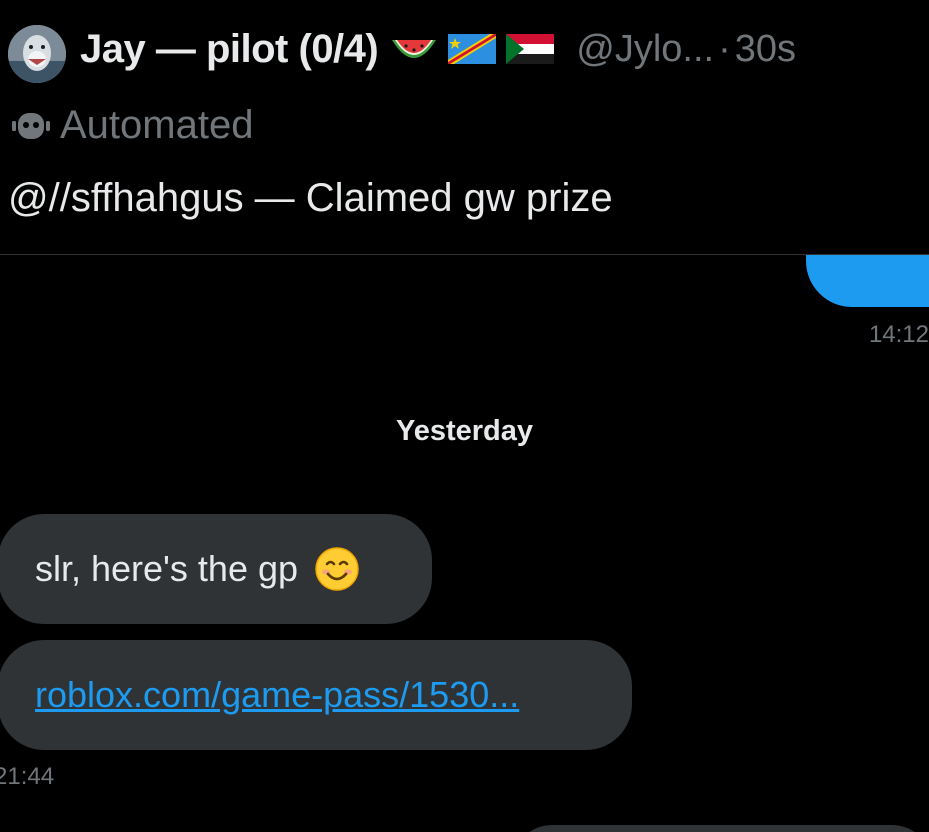 This screenshot has width=929, height=832. I want to click on congo-flag-icon, so click(472, 49).